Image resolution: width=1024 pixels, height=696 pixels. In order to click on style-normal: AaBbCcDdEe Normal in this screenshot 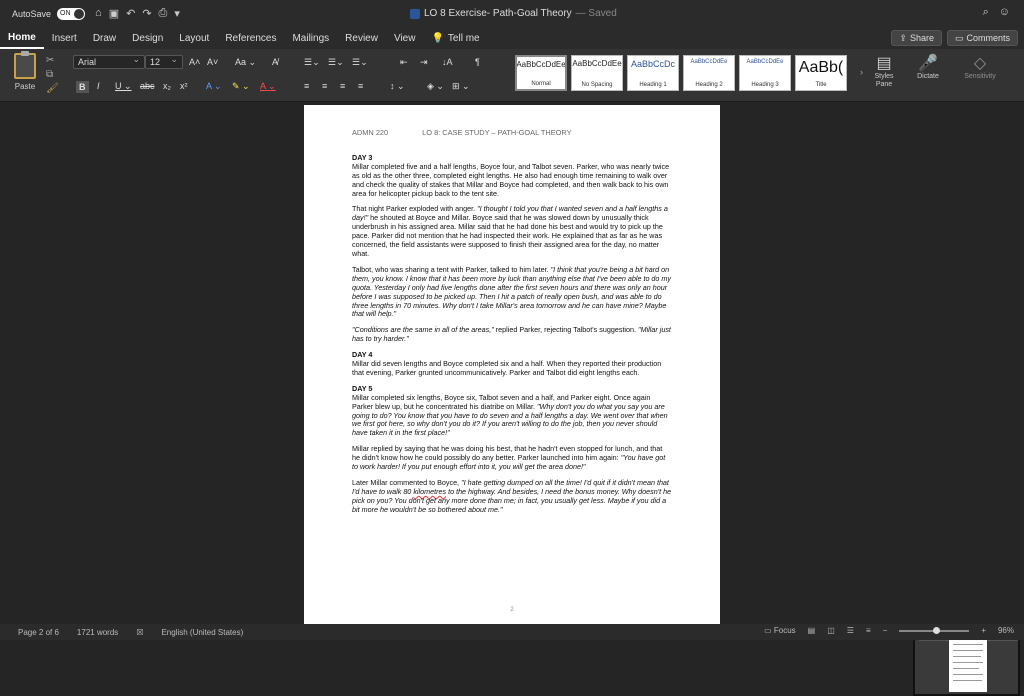, I will do `click(541, 73)`.